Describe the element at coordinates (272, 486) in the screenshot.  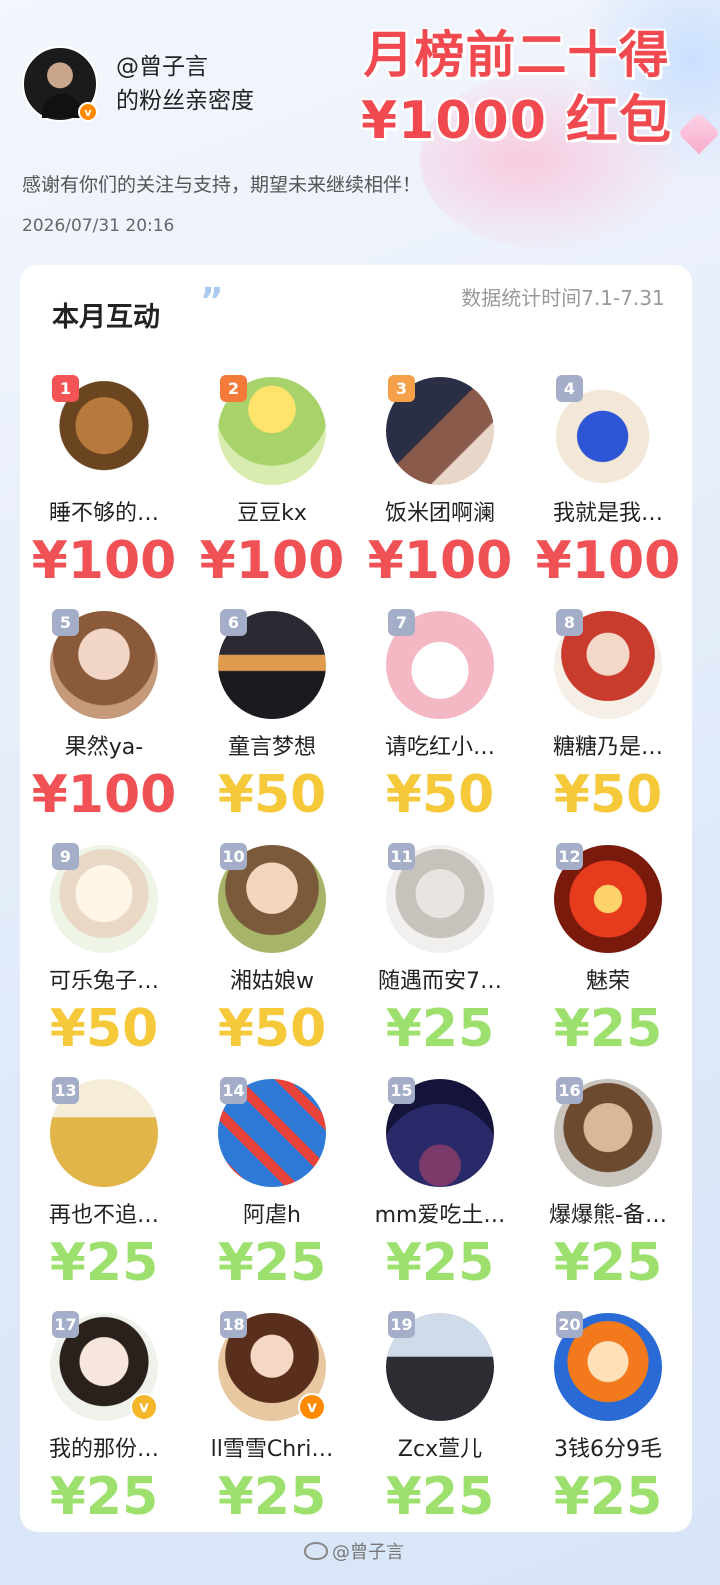
I see `ranking-item: 2 豆豆kx ¥100` at that location.